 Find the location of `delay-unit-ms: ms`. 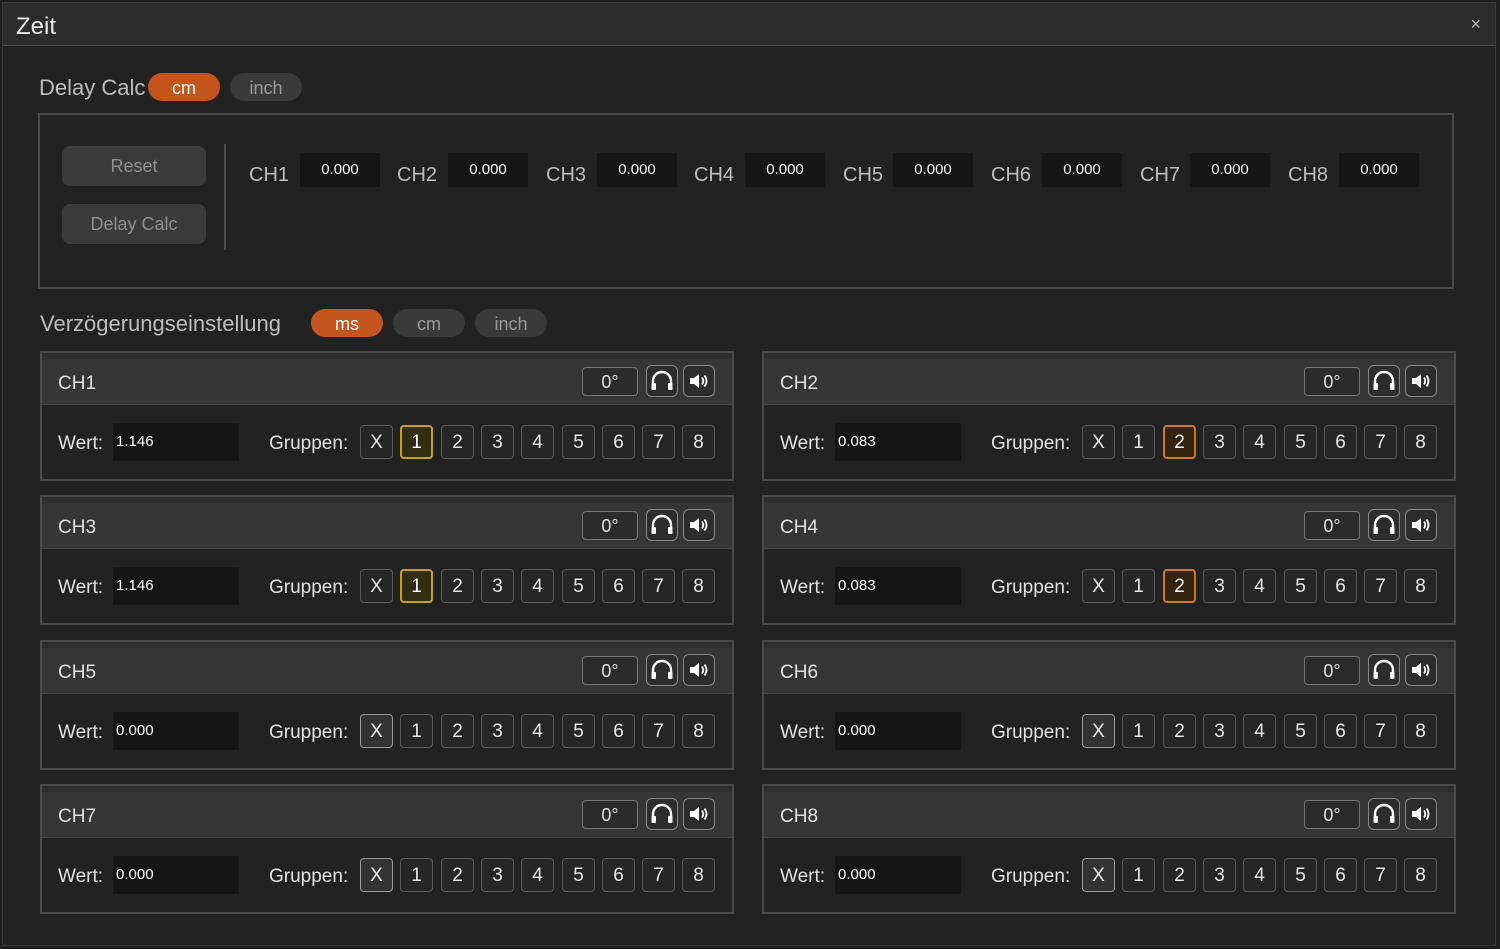

delay-unit-ms: ms is located at coordinates (347, 323).